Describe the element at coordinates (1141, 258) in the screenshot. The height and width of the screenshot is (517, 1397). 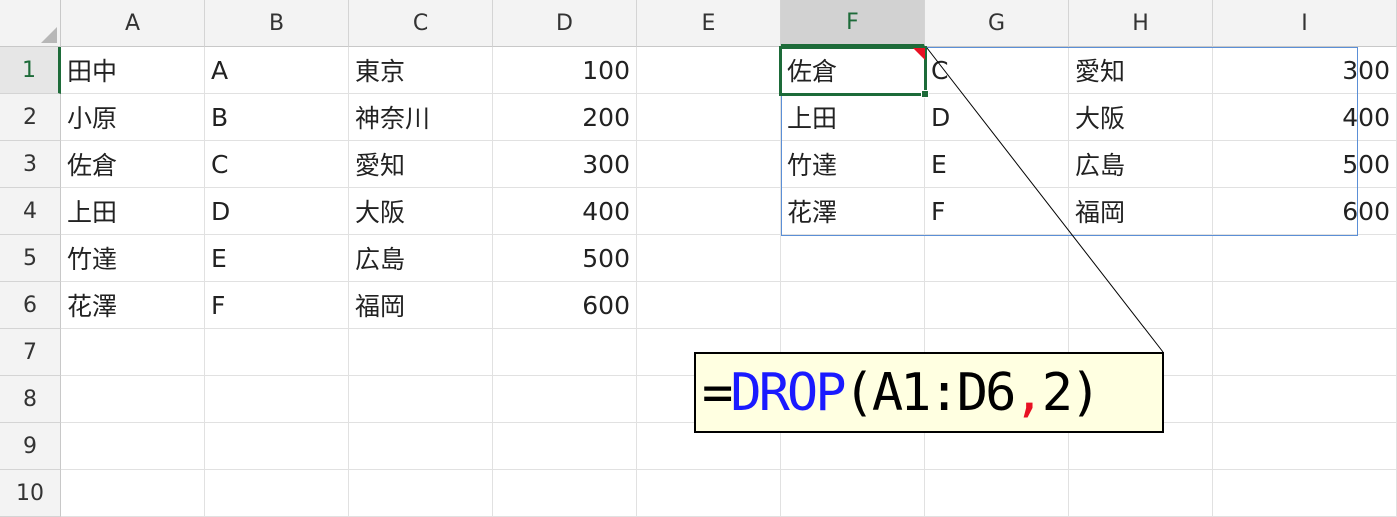
I see `cell-h5` at that location.